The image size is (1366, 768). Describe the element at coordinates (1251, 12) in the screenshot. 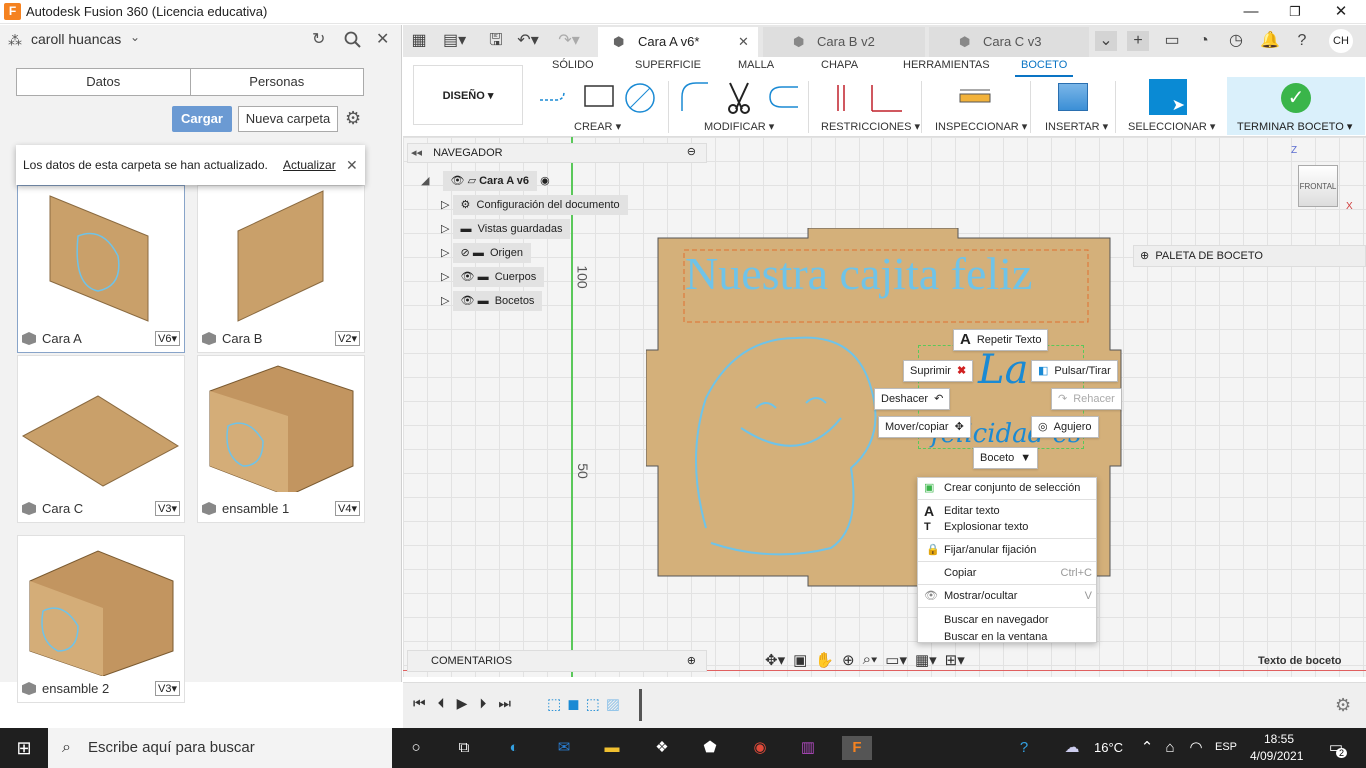

I see `minimize-icon: —` at that location.